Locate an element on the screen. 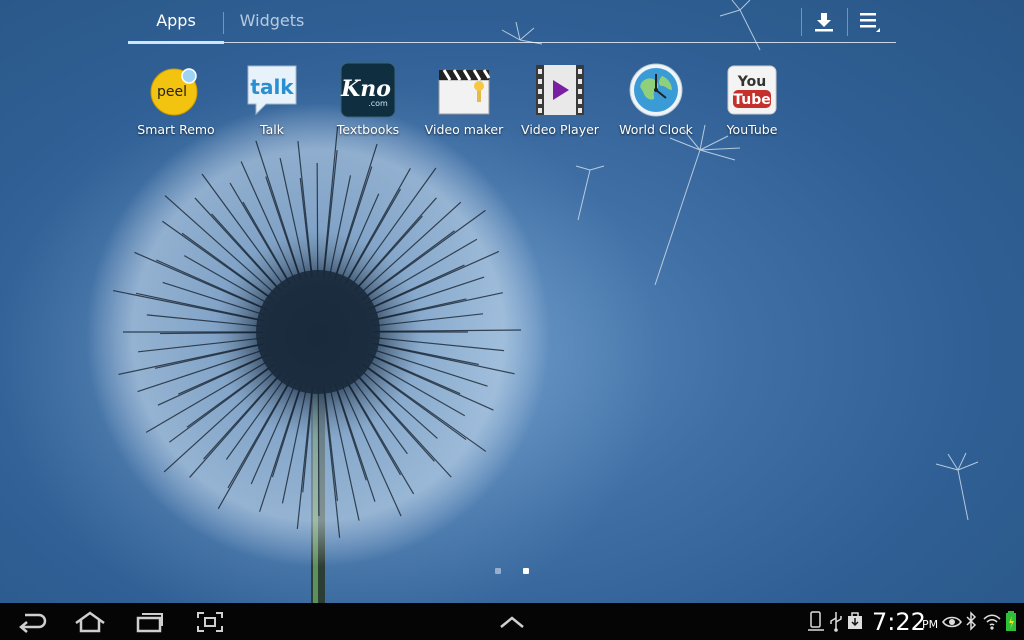  youtube-icon: You Tube is located at coordinates (752, 90).